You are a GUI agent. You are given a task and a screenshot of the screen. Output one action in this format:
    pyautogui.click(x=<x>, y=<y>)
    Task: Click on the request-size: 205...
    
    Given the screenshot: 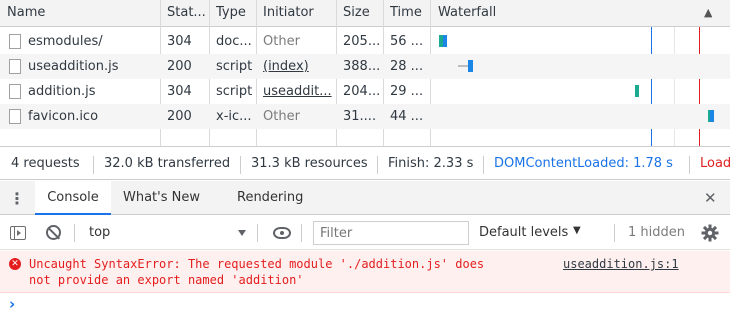 What is the action you would take?
    pyautogui.click(x=362, y=41)
    